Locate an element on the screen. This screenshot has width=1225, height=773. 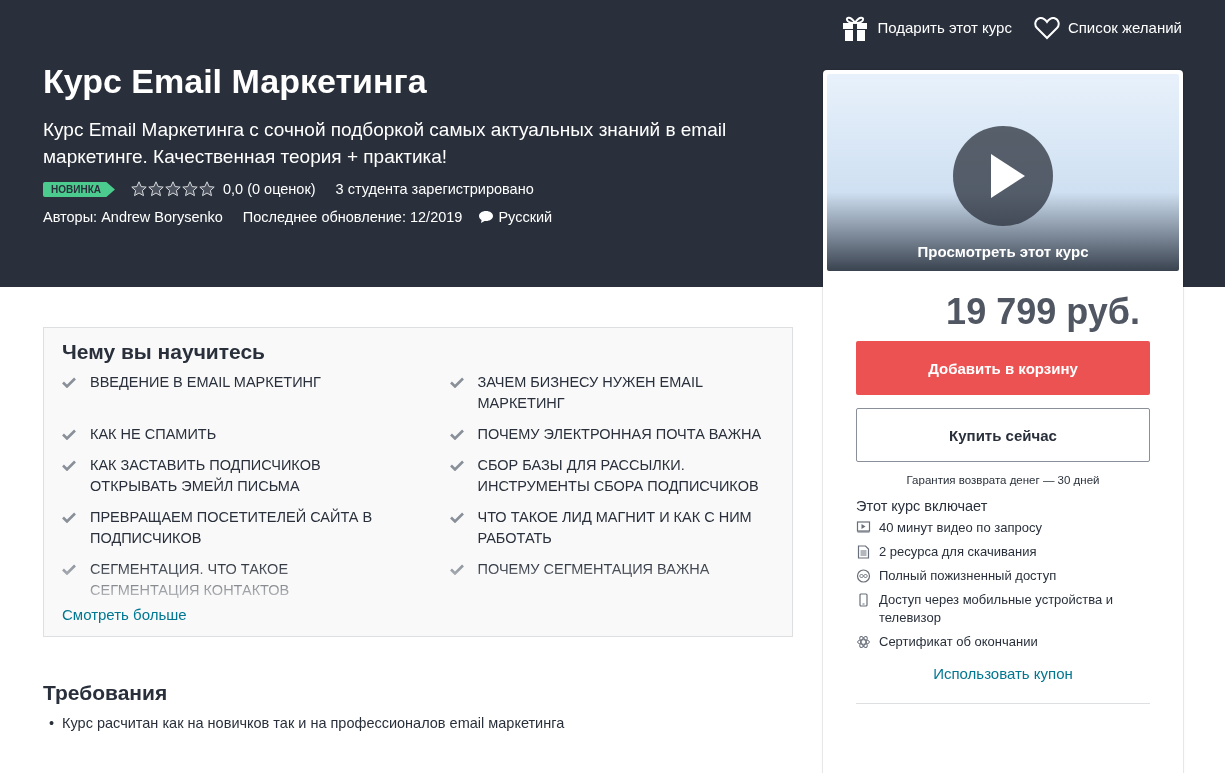
preview-label: Просмотреть этот курс is located at coordinates (1003, 251).